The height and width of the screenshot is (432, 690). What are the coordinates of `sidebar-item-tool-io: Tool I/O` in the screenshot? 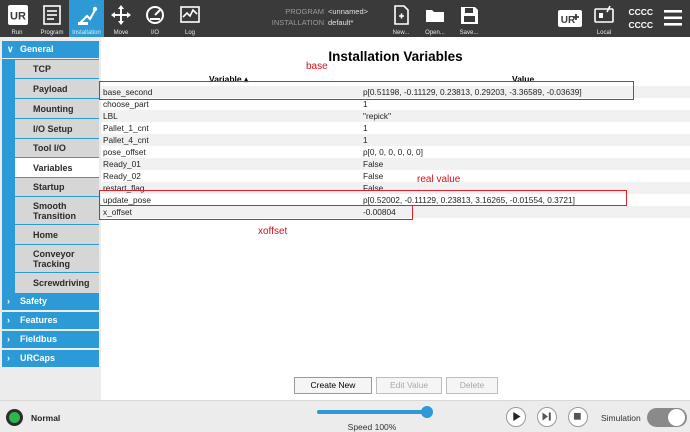 It's located at (57, 148).